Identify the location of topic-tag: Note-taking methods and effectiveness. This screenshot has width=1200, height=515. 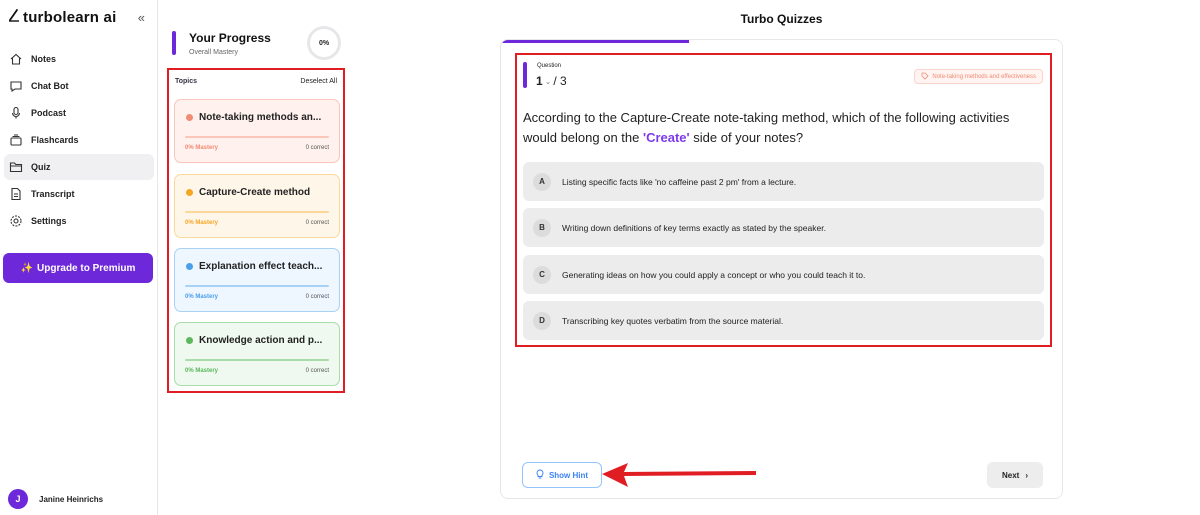
(978, 76).